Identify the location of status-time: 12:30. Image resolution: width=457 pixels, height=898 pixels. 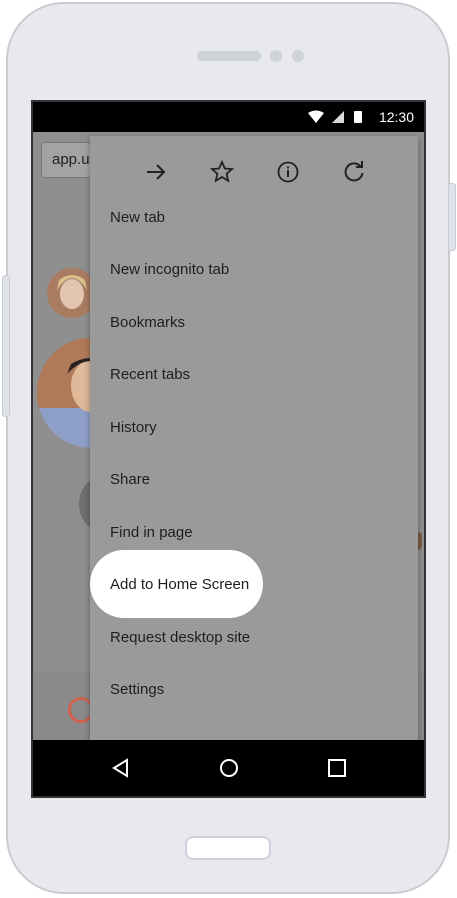
(396, 117).